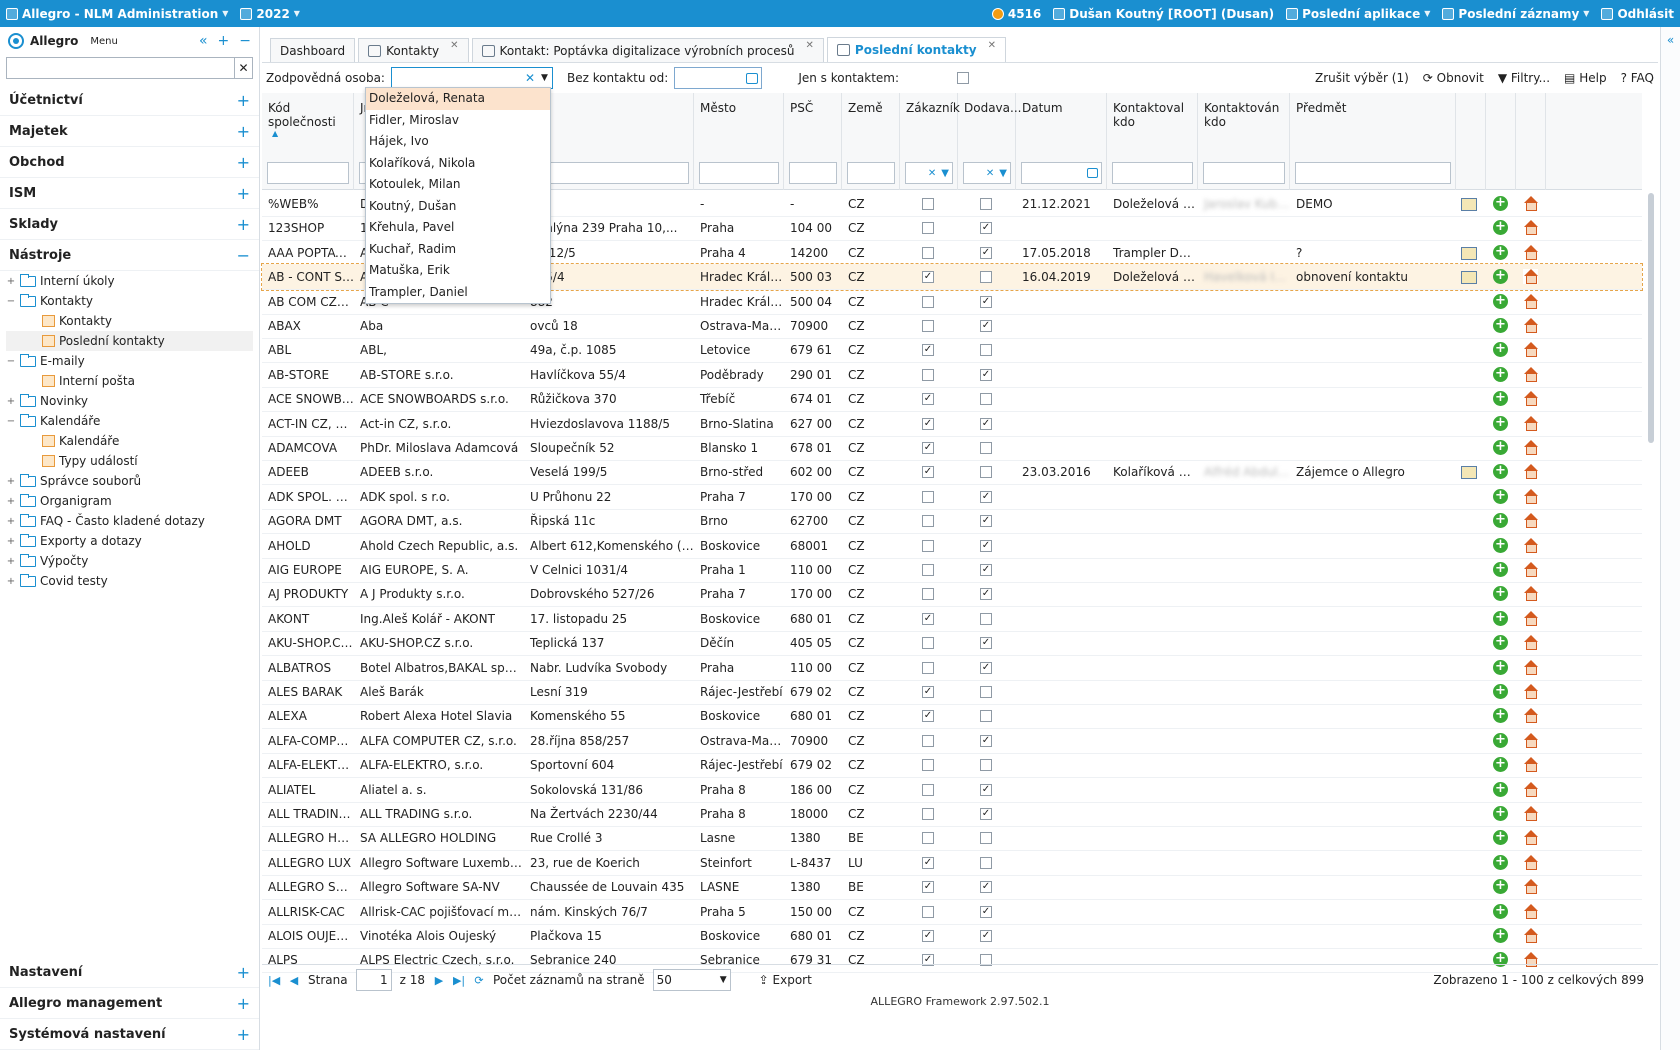 The image size is (1680, 1050). What do you see at coordinates (718, 78) in the screenshot?
I see `date-input` at bounding box center [718, 78].